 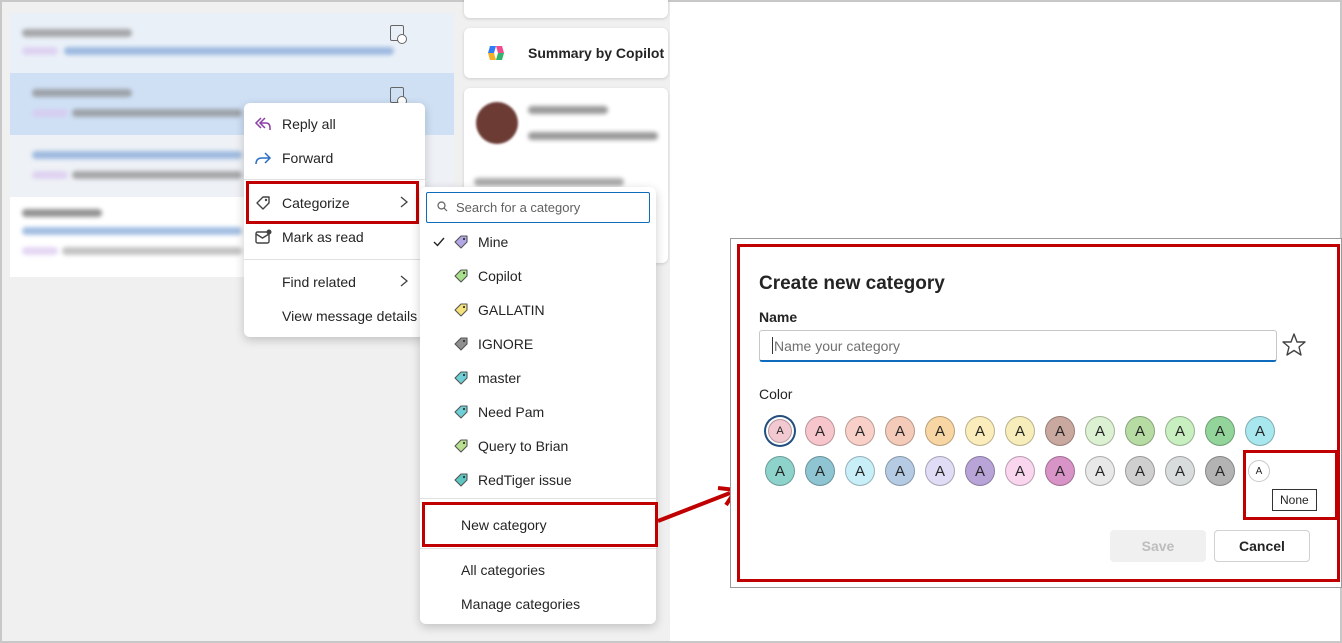 I want to click on category-item: IGNORE, so click(x=538, y=344).